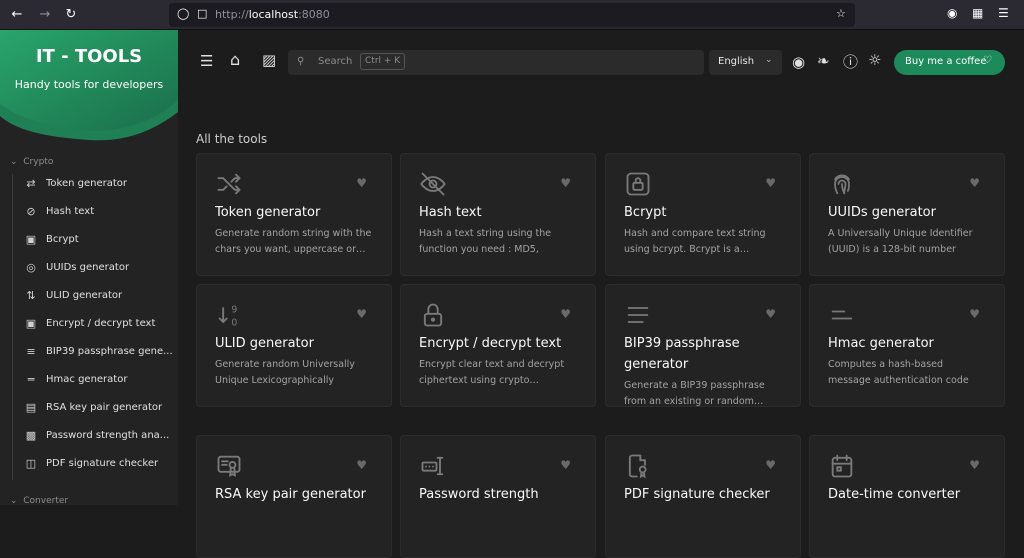 Image resolution: width=1024 pixels, height=558 pixels. Describe the element at coordinates (100, 326) in the screenshot. I see `sidebar-item-encrypt-decrypt: ▣ Encrypt / decrypt text` at that location.